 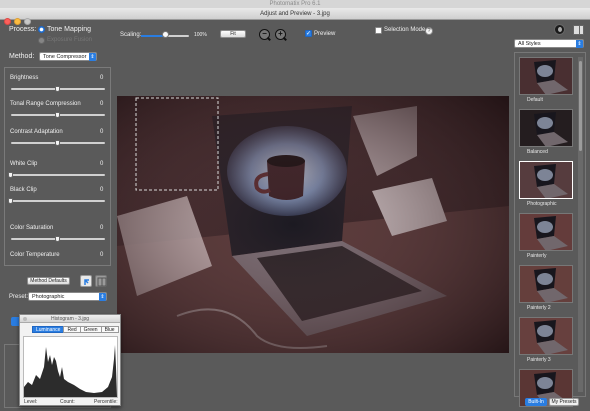 I want to click on preset-options-button, so click(x=101, y=281).